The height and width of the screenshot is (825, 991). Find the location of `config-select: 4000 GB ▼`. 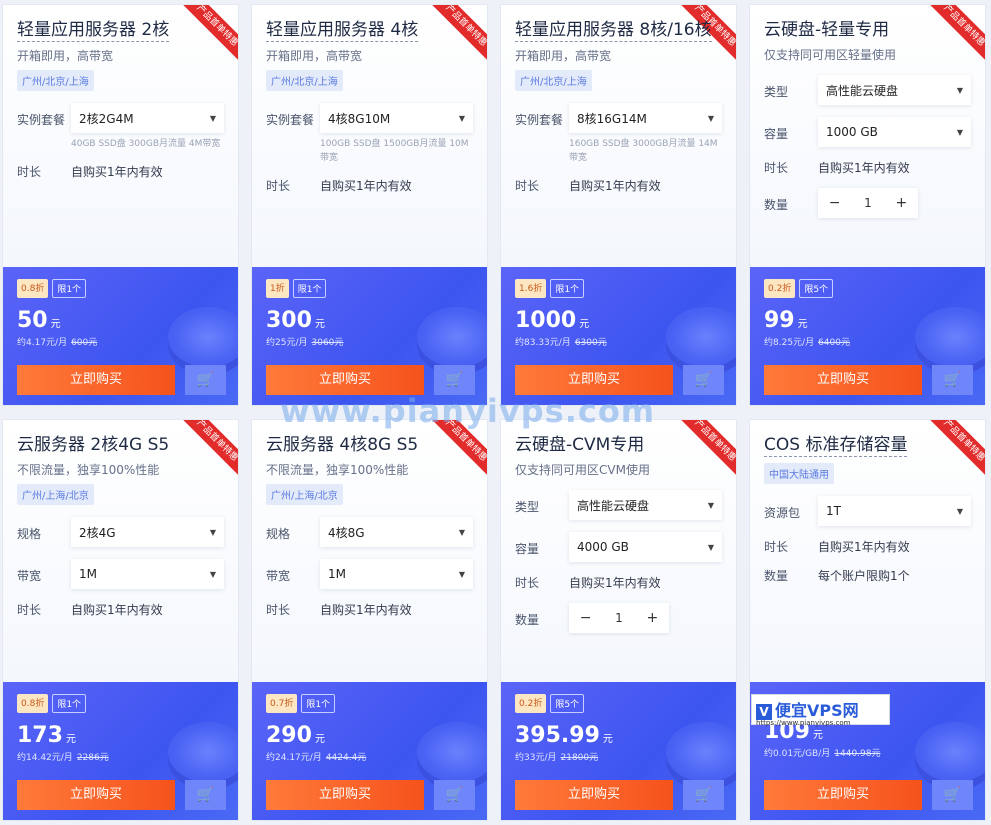

config-select: 4000 GB ▼ is located at coordinates (645, 547).